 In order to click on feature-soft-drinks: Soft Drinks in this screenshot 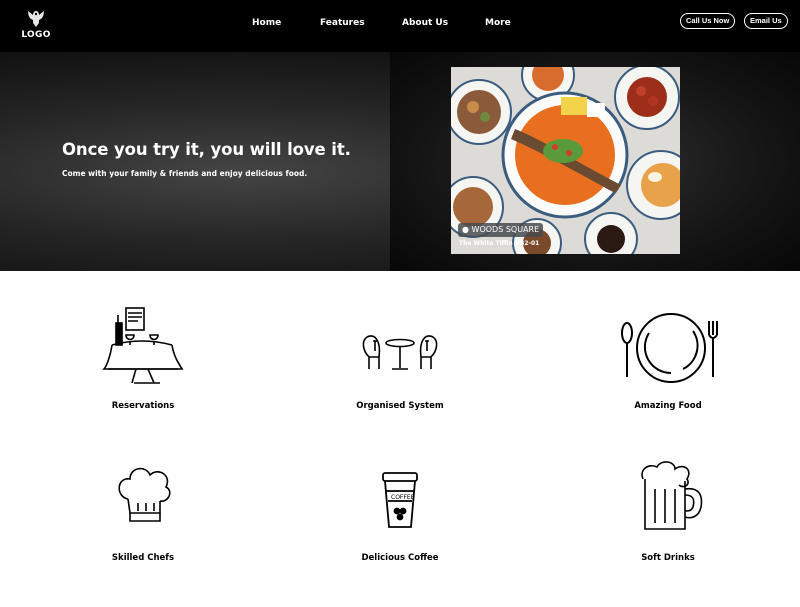, I will do `click(668, 509)`.